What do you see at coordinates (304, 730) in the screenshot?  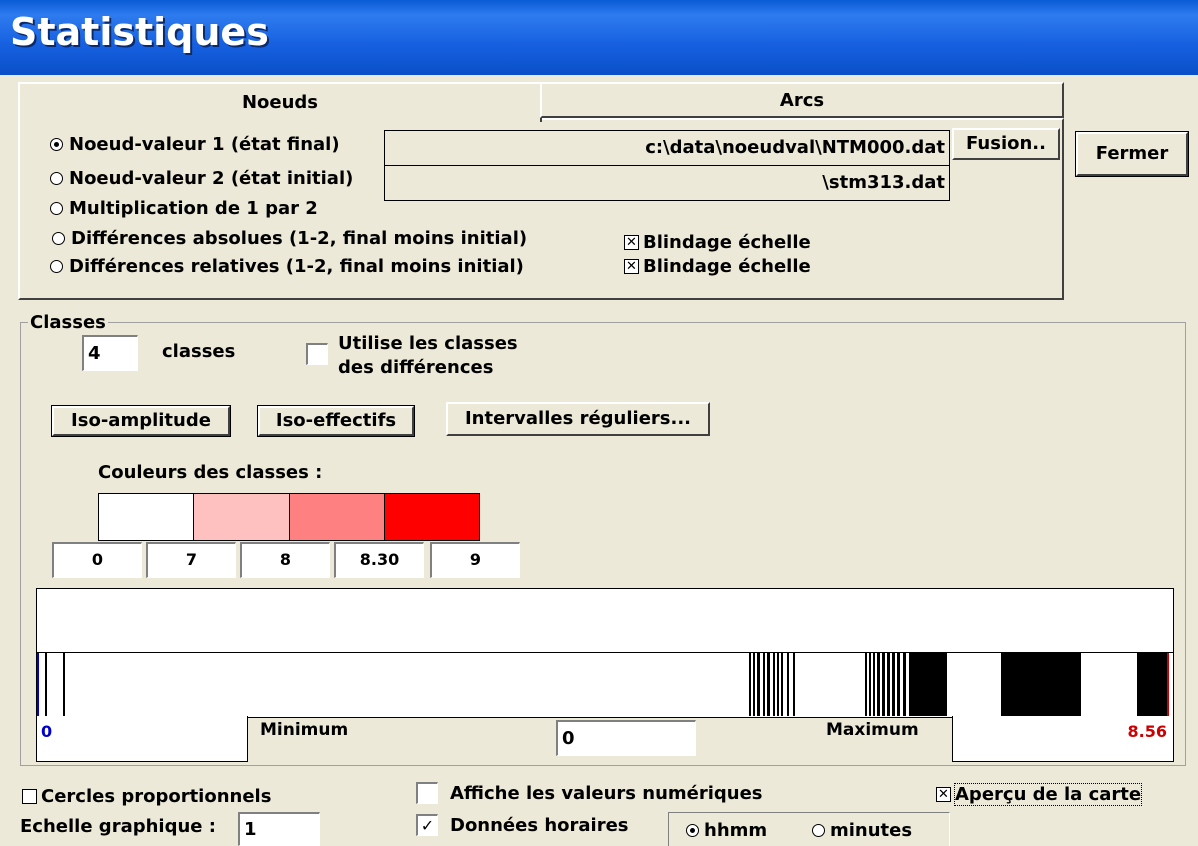 I see `minimum-label: Minimum` at bounding box center [304, 730].